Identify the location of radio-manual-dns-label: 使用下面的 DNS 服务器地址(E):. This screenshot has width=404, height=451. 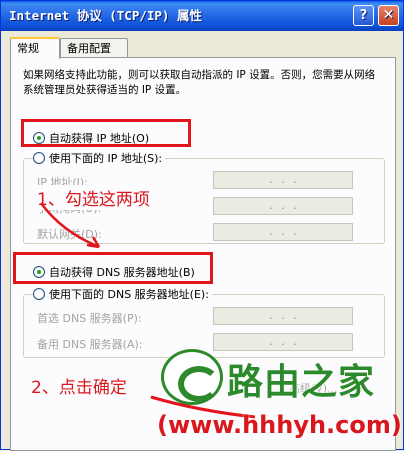
(129, 294).